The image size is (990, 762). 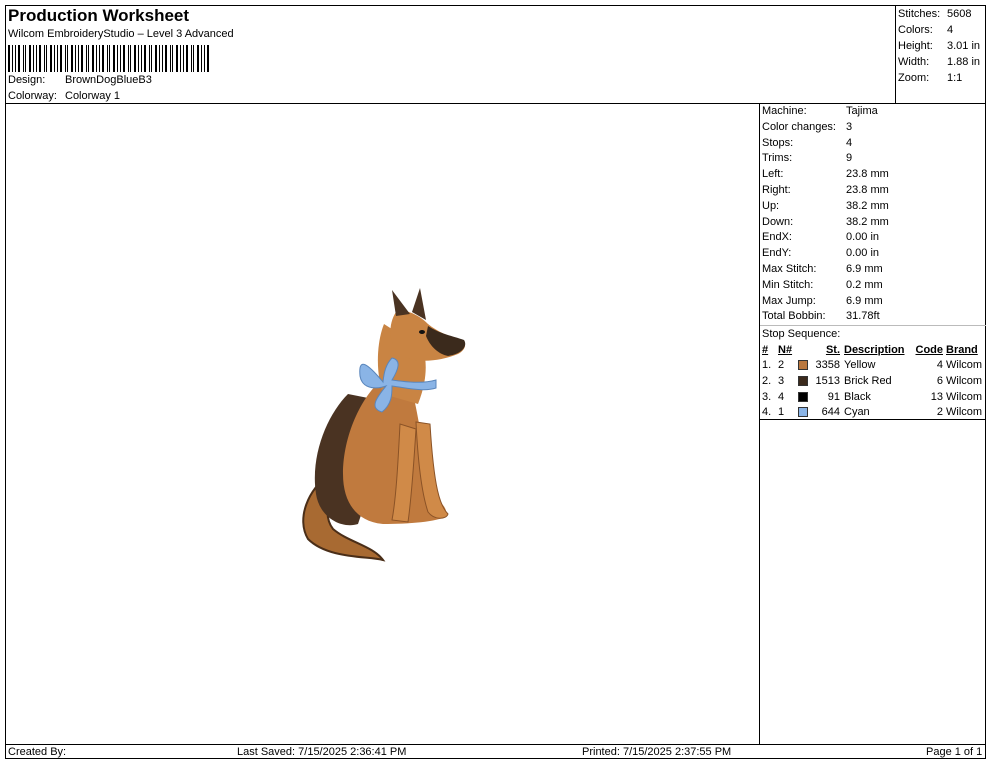 I want to click on detail-row: EndX: 0.00 in, so click(x=874, y=238).